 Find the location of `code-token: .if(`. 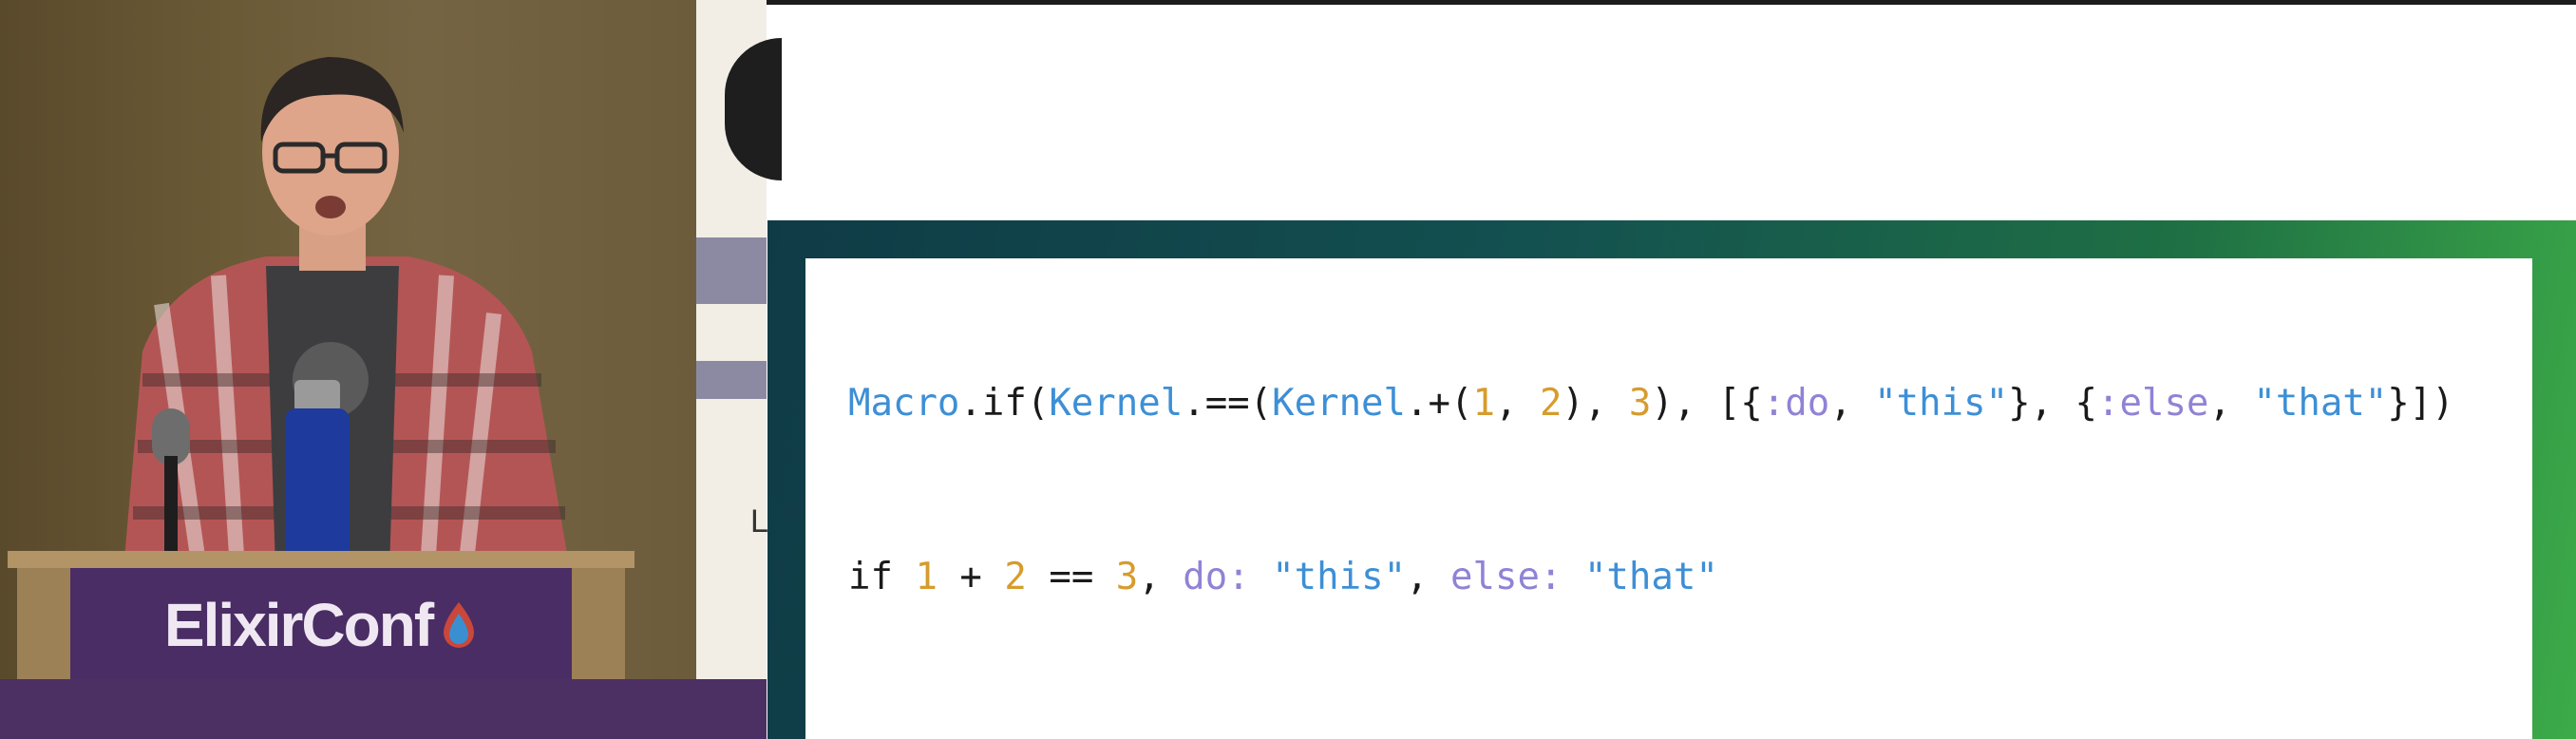

code-token: .if( is located at coordinates (1004, 403).